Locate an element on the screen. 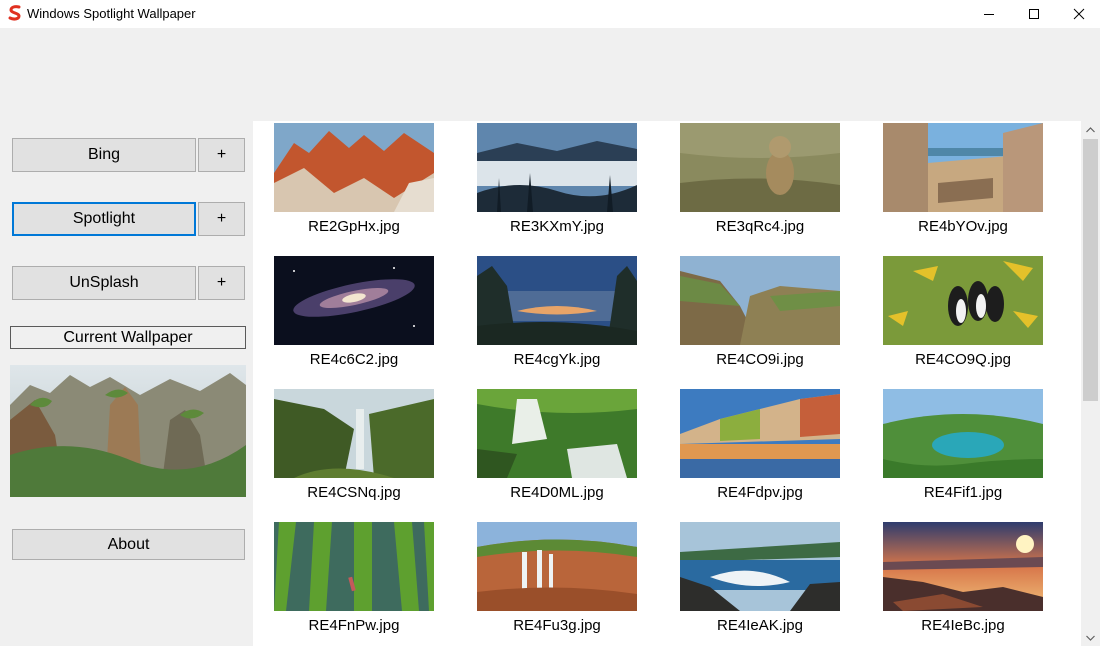  thumbnail-caption: RE4c6C2.jpg is located at coordinates (354, 359).